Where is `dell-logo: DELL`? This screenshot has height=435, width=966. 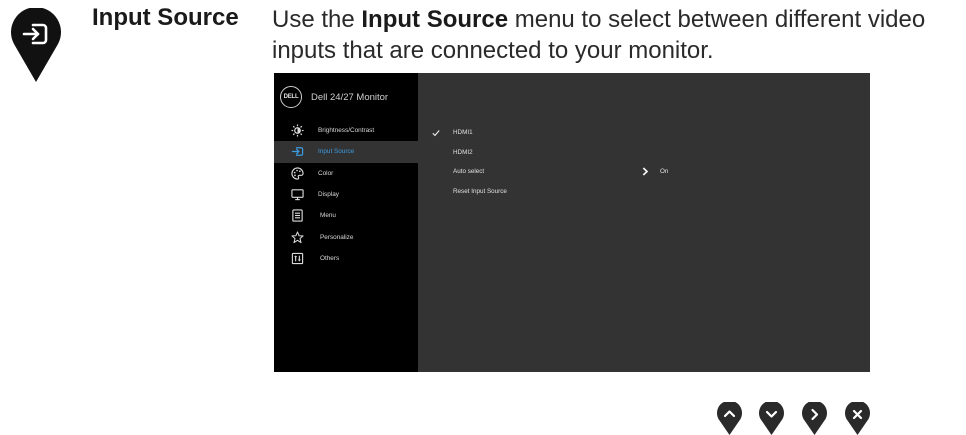 dell-logo: DELL is located at coordinates (291, 97).